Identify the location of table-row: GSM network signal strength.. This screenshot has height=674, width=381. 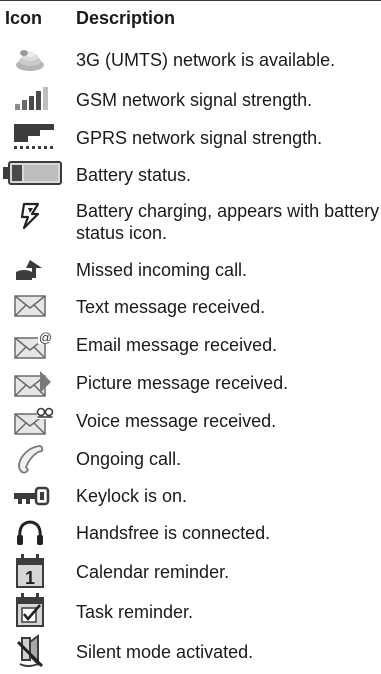
(190, 99).